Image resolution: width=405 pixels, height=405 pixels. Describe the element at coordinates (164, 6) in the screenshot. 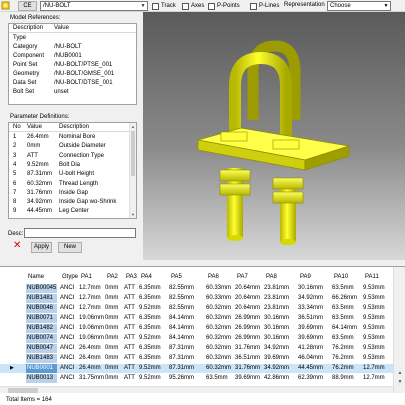

I see `track-checkbox: Track` at that location.